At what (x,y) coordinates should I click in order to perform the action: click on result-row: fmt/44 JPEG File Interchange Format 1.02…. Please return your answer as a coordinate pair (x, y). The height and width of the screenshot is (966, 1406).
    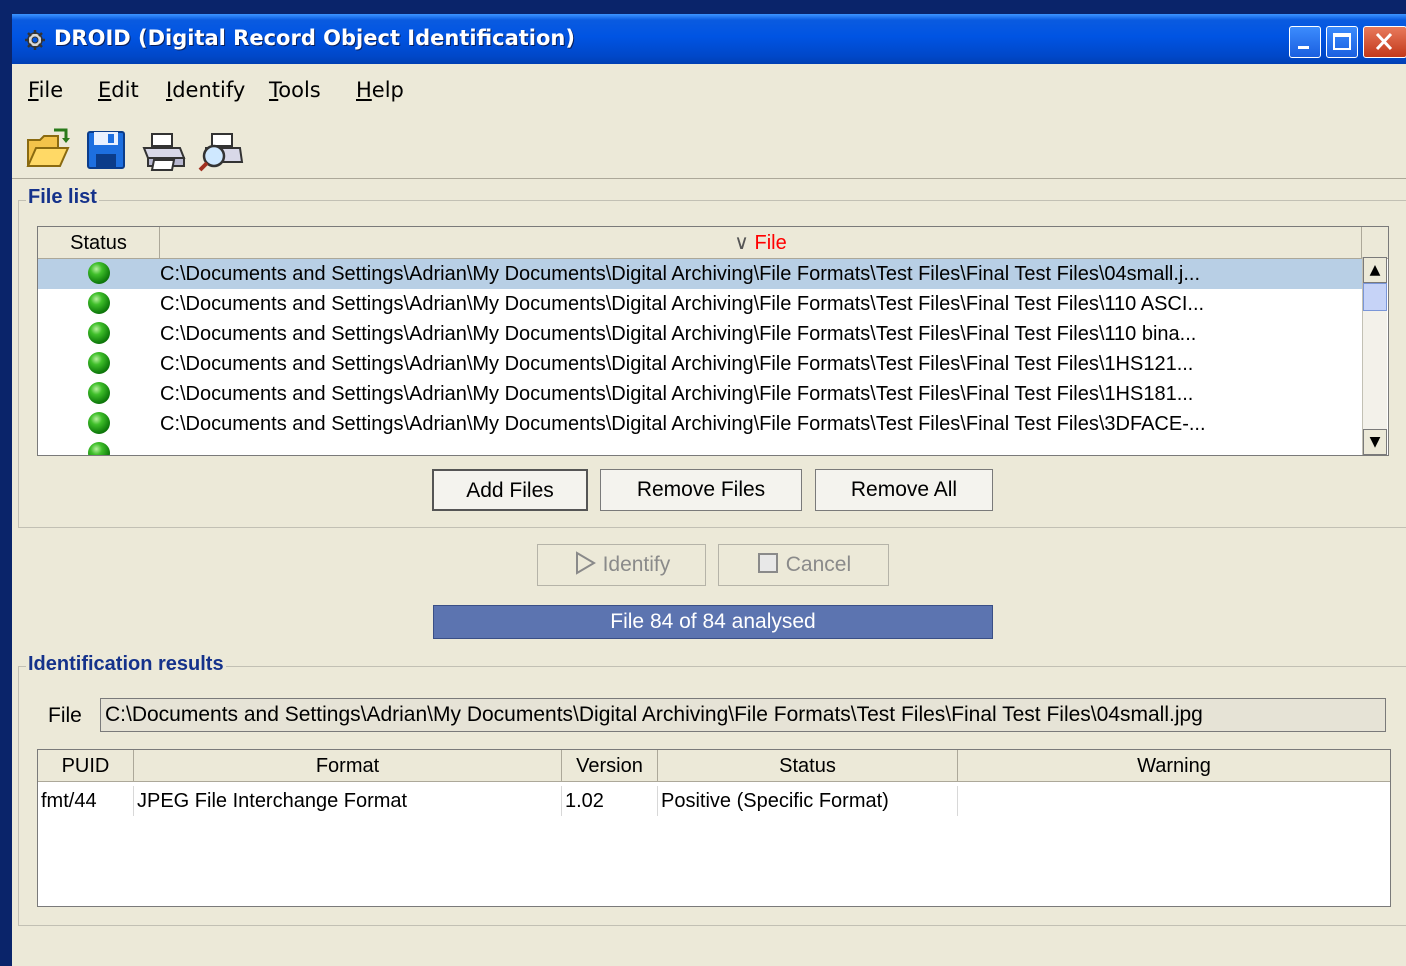
    Looking at the image, I should click on (714, 801).